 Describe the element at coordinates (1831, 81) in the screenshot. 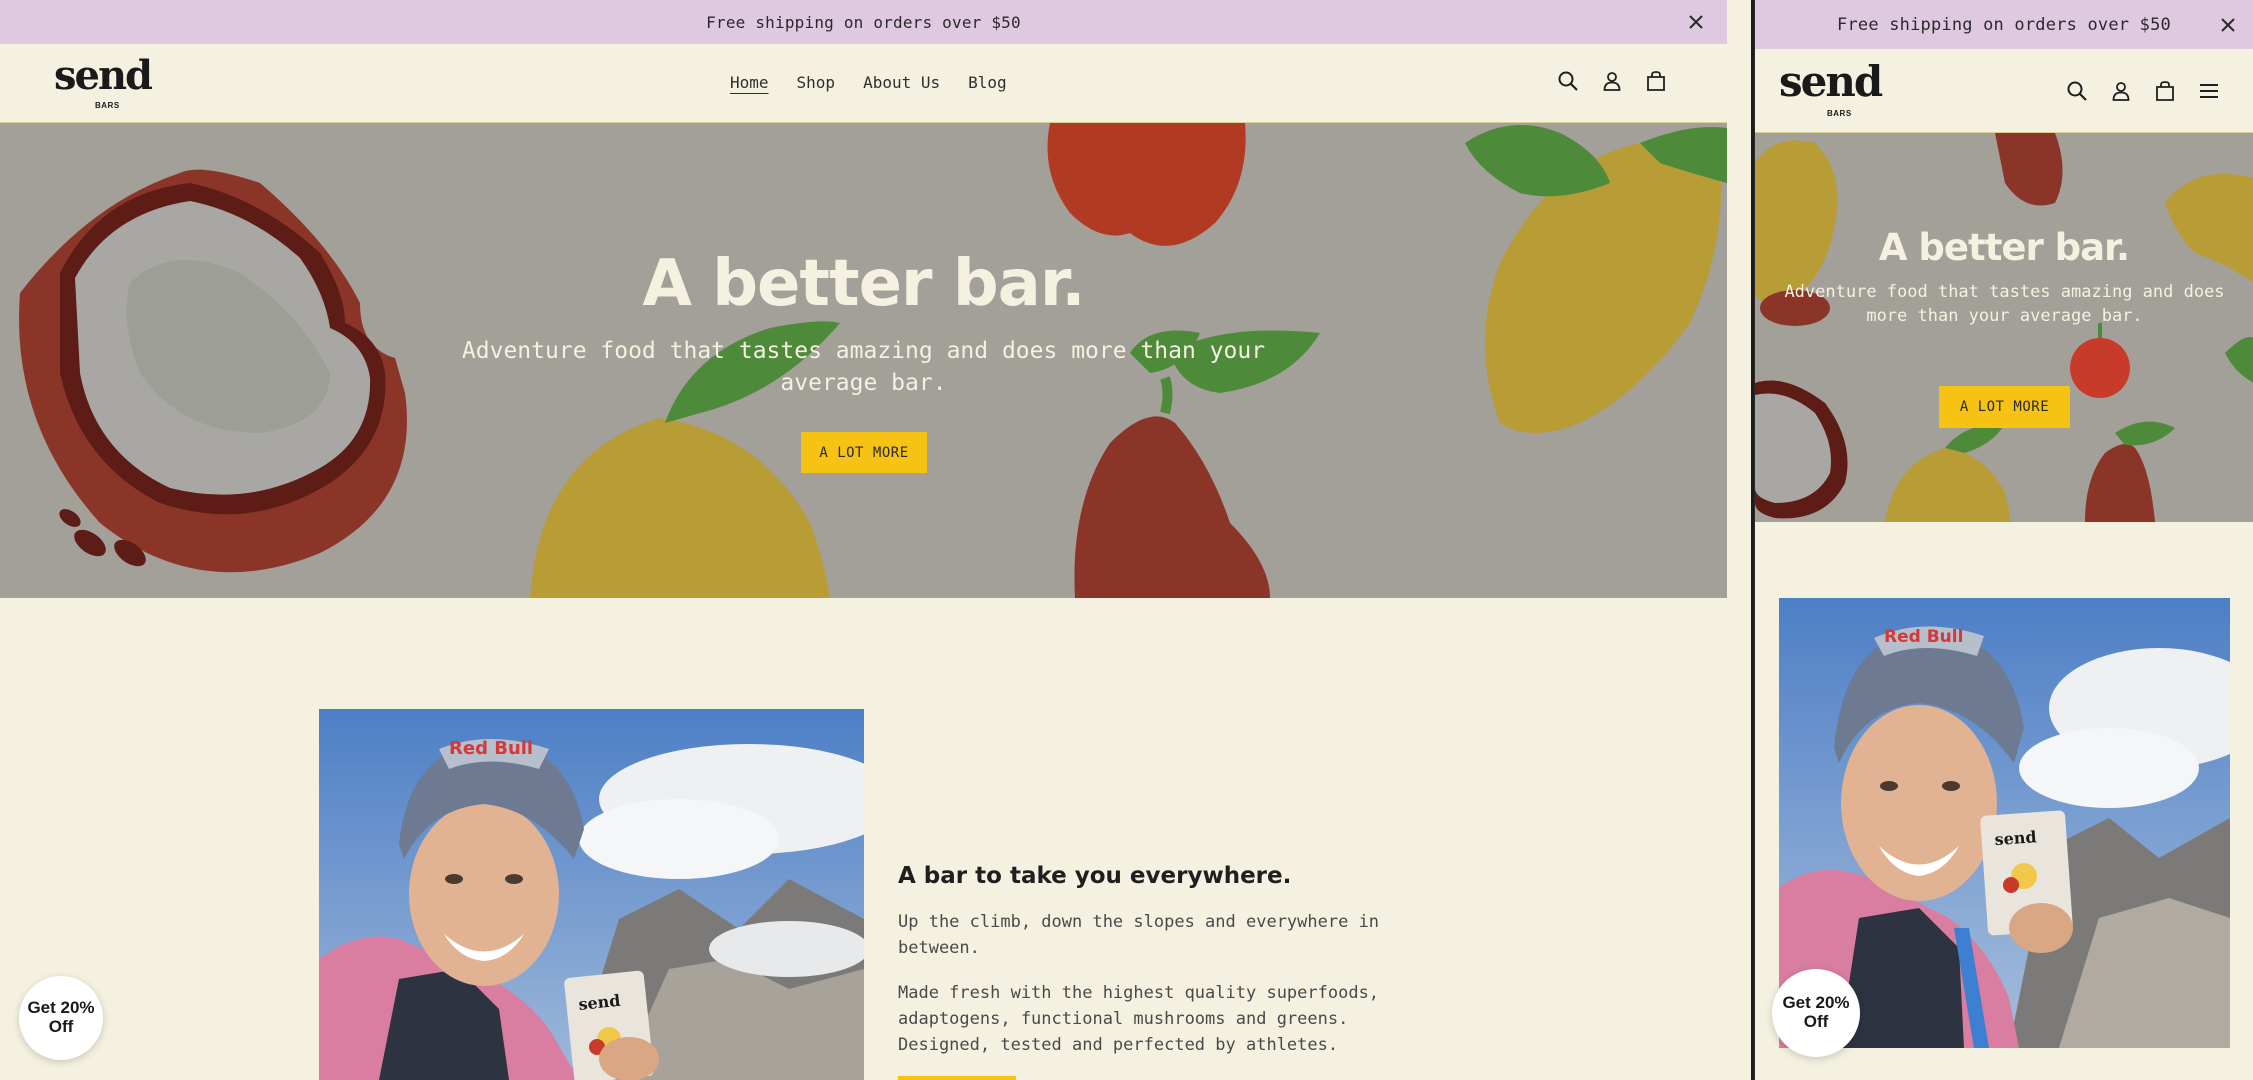

I see `mobile-brand-name: send` at that location.